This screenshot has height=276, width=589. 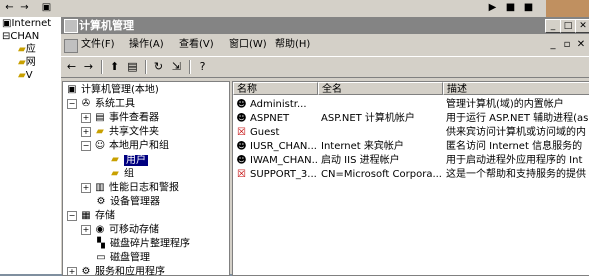 I want to click on cell-description: 这是一个帮助和支持服务的提供, so click(x=517, y=174).